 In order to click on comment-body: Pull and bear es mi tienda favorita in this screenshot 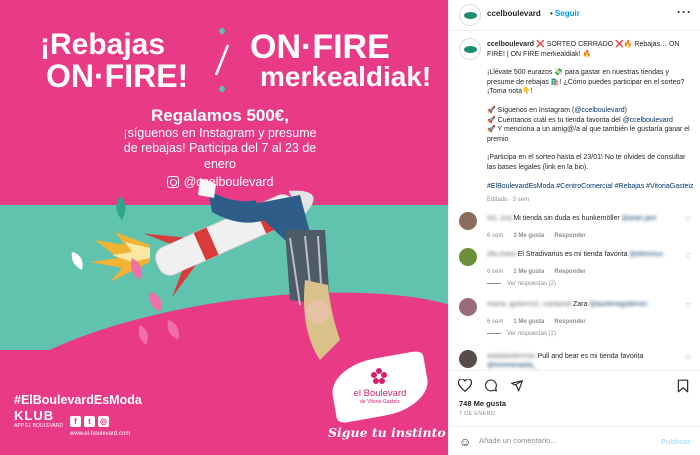, I will do `click(590, 356)`.